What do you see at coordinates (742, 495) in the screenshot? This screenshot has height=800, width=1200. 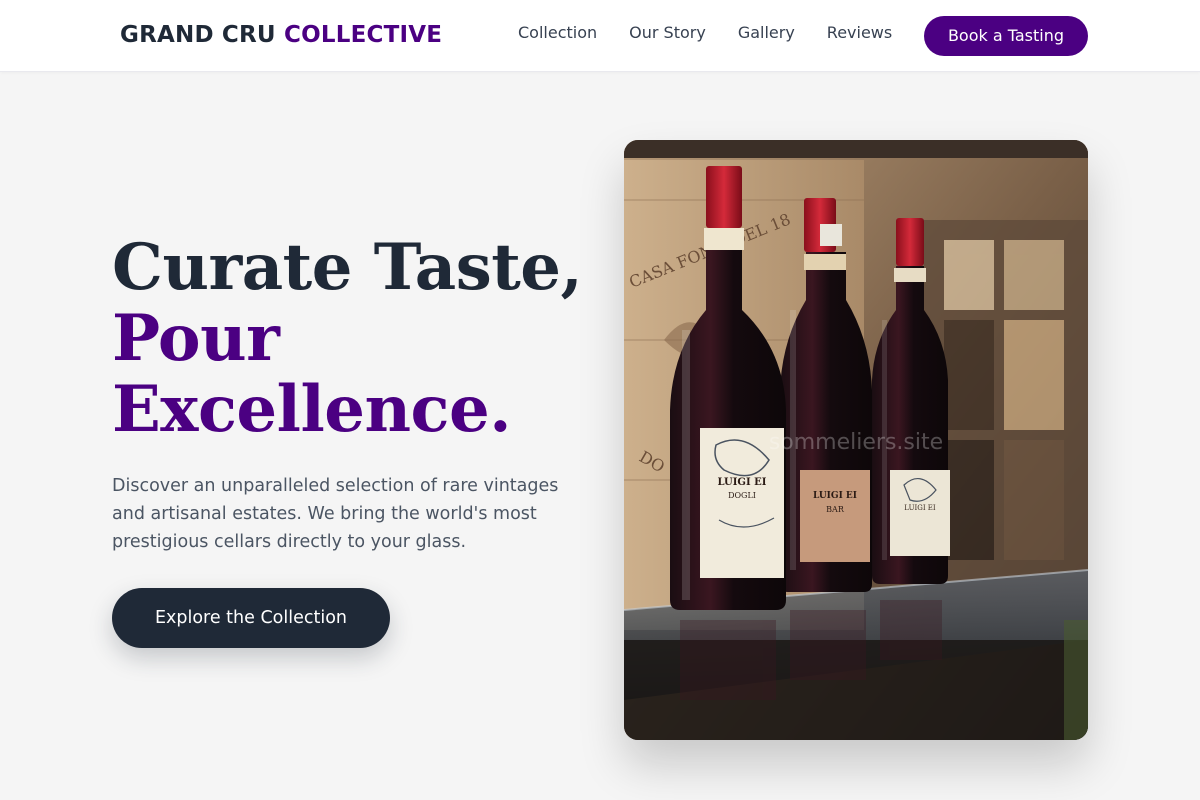 I see `svg-text: DOGLI` at bounding box center [742, 495].